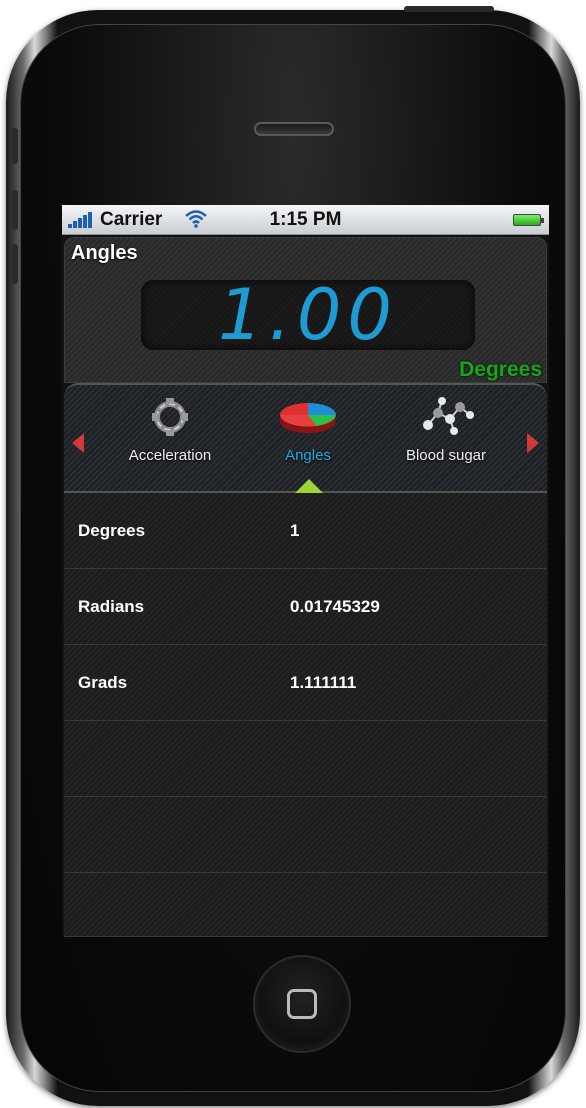 The width and height of the screenshot is (586, 1108). I want to click on category-label: Blood sugar, so click(446, 455).